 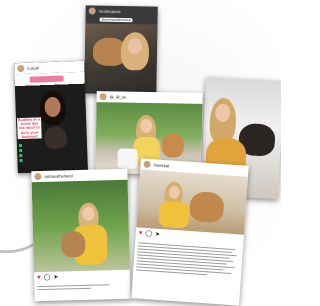 What do you see at coordinates (117, 97) in the screenshot?
I see `username: @_lili_ok` at bounding box center [117, 97].